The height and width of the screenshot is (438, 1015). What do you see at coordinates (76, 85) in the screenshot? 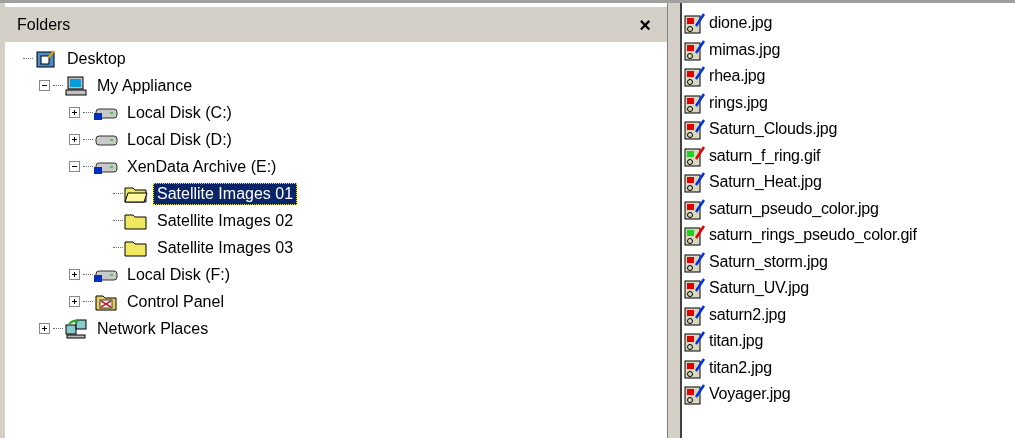
I see `computer-icon` at bounding box center [76, 85].